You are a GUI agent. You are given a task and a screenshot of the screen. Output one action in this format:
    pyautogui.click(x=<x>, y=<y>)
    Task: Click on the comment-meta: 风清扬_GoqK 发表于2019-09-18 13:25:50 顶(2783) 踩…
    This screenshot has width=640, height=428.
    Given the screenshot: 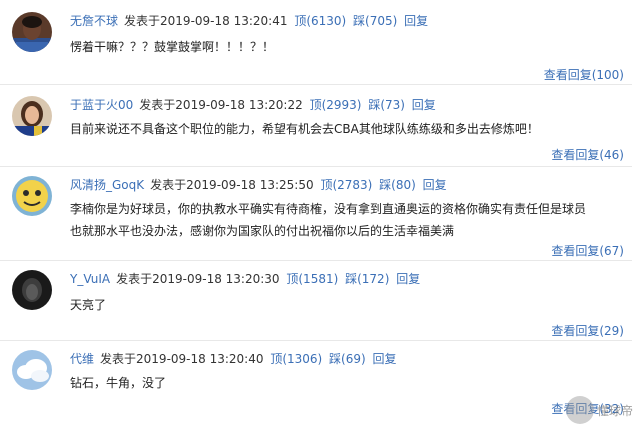 What is the action you would take?
    pyautogui.click(x=258, y=185)
    